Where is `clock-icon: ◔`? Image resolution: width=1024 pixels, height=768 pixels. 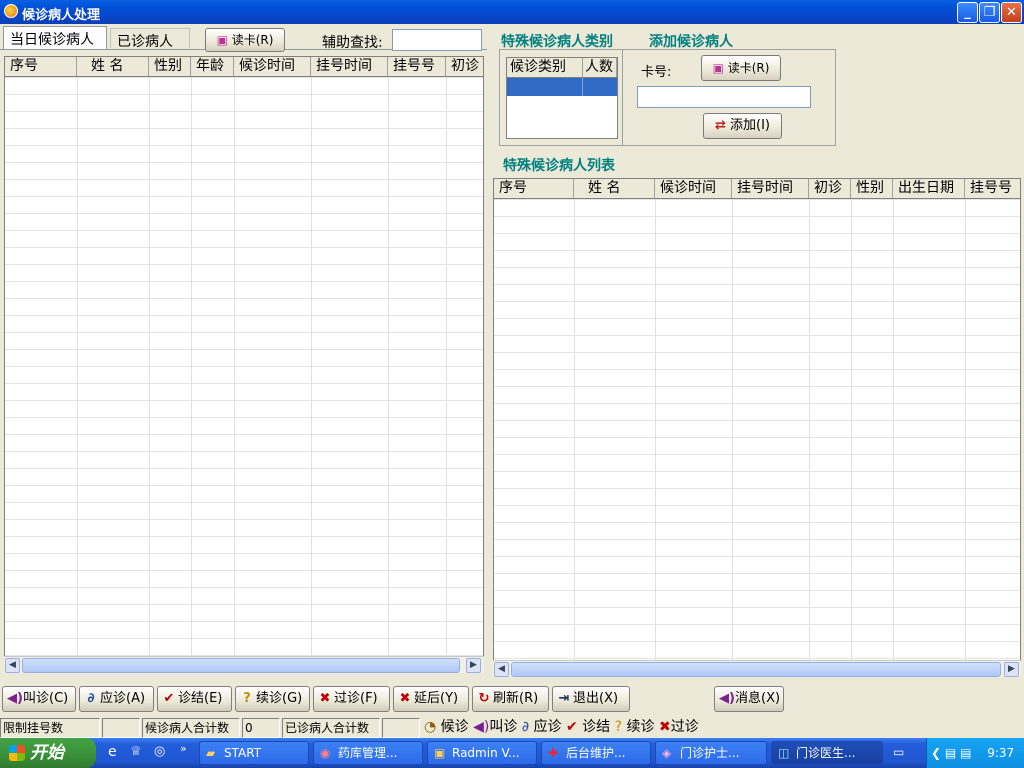
clock-icon: ◔ is located at coordinates (430, 727).